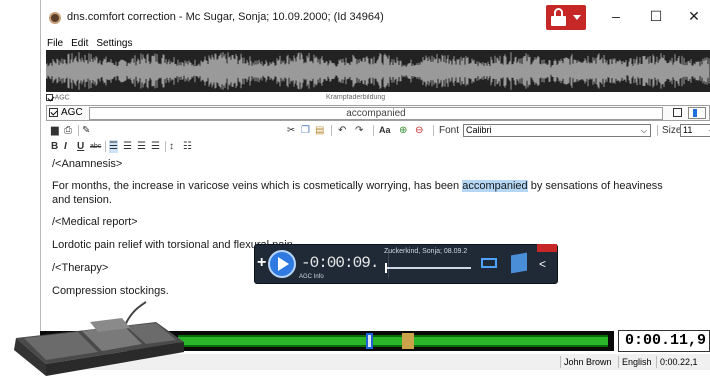 This screenshot has width=710, height=382. I want to click on font-case-icon: Aa, so click(385, 130).